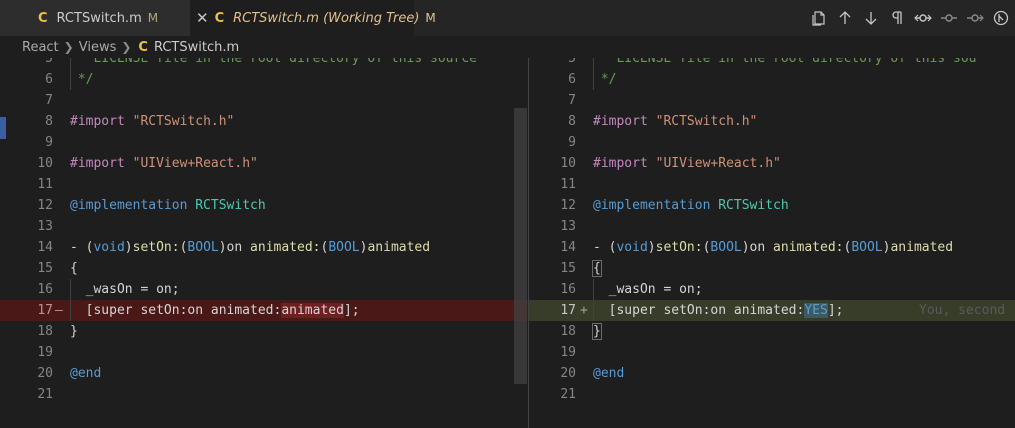 This screenshot has width=1015, height=428. Describe the element at coordinates (125, 289) in the screenshot. I see `code-text: _wasOn = on;` at that location.